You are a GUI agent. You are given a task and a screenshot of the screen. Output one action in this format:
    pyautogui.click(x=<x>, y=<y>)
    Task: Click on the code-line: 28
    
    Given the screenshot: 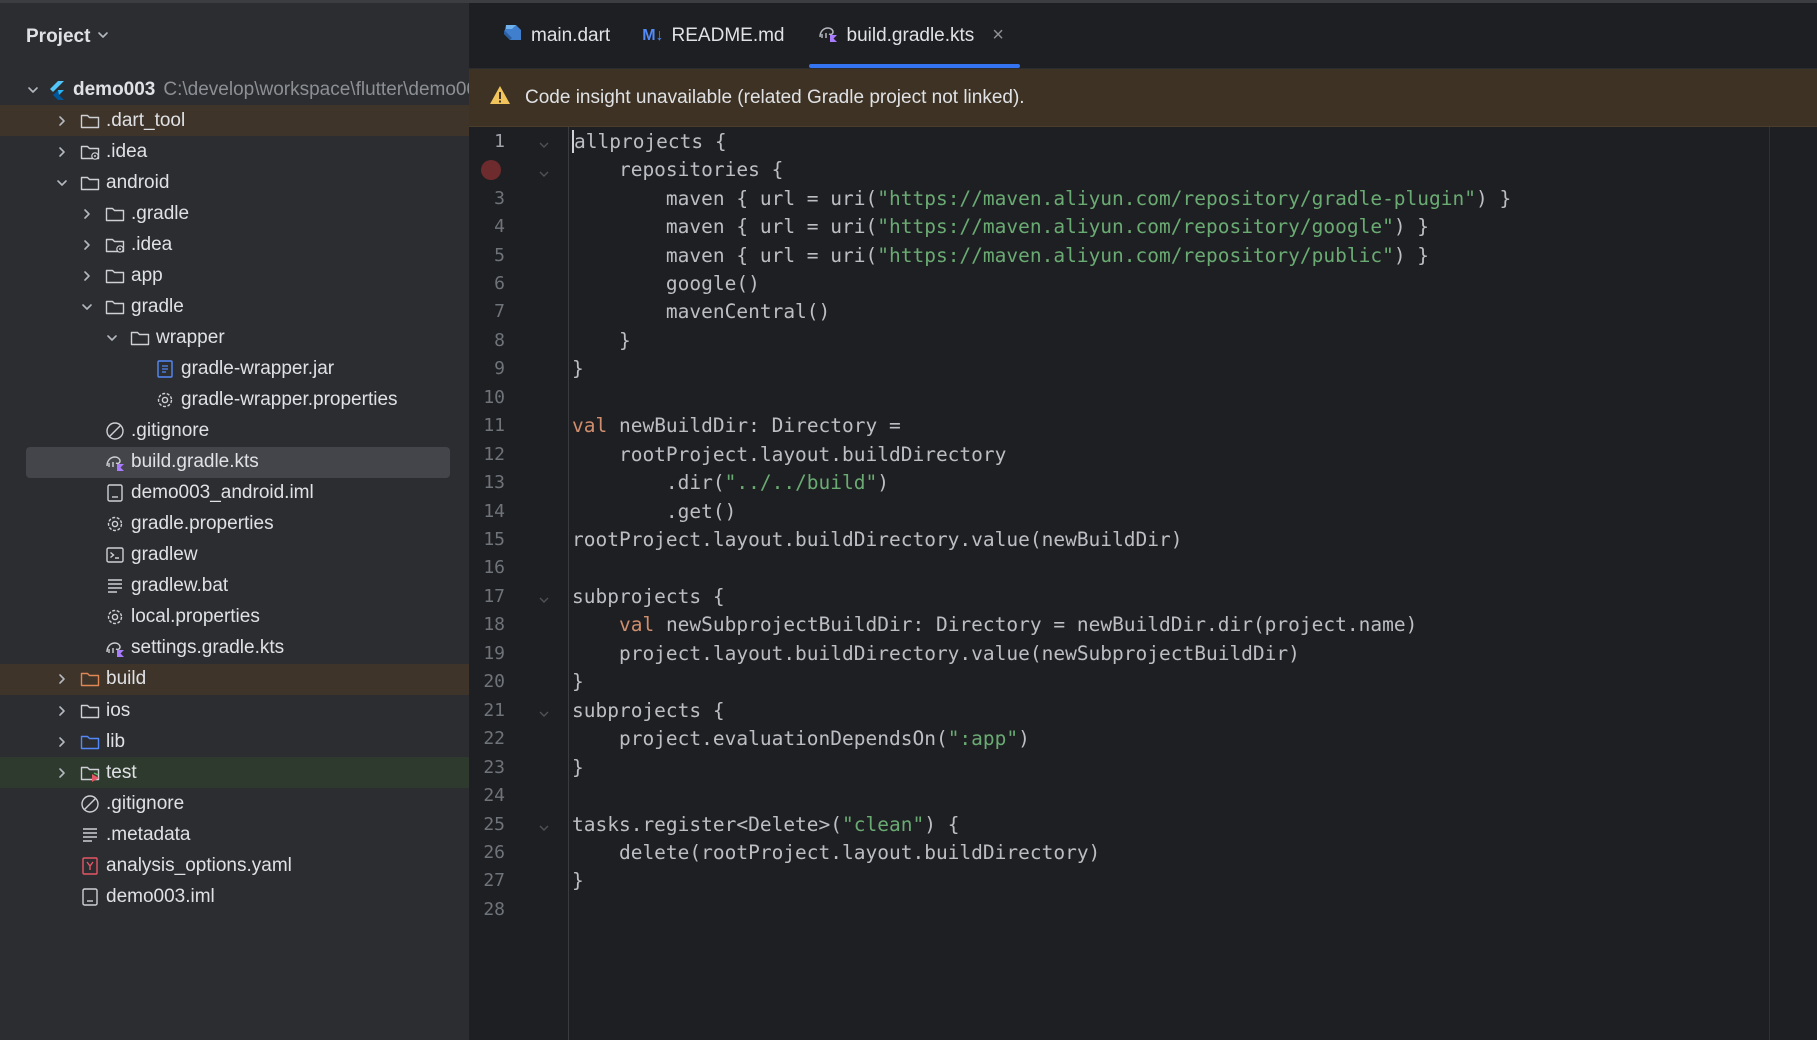 What is the action you would take?
    pyautogui.click(x=1143, y=909)
    